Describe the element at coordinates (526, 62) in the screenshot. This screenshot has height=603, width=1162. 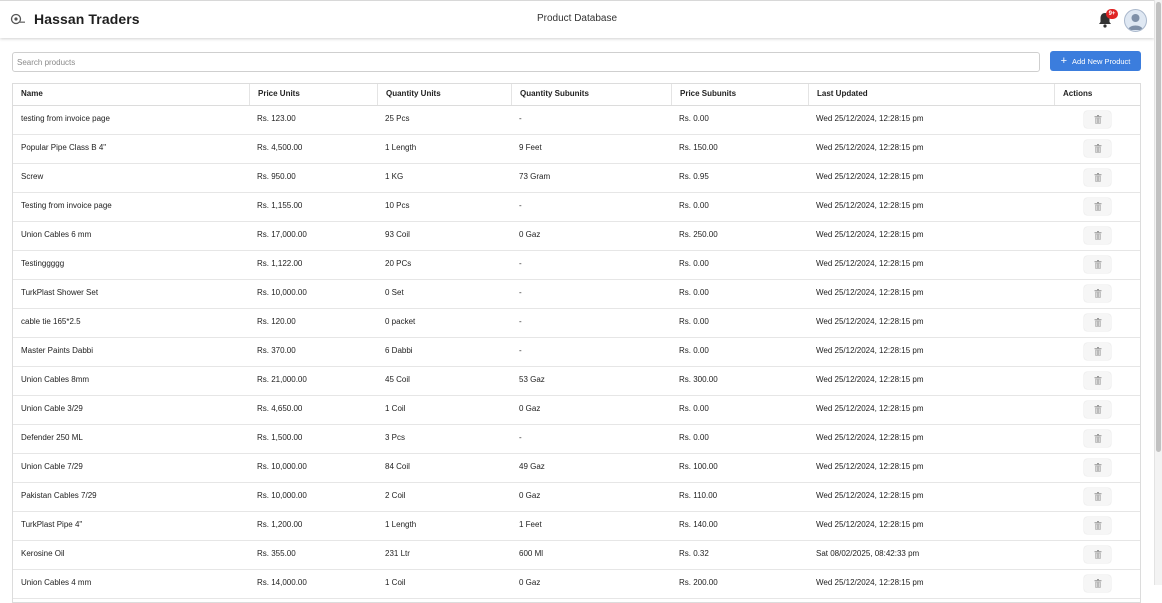
I see `search-input` at that location.